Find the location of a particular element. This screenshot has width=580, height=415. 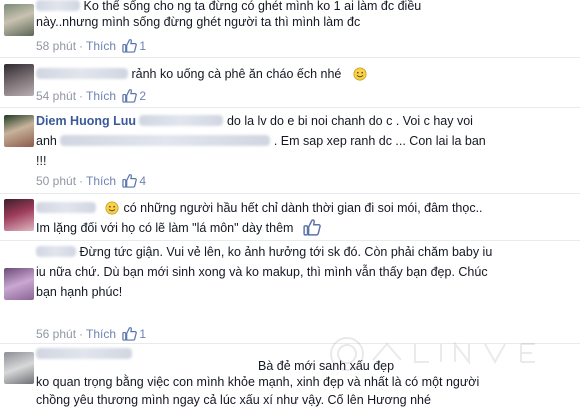

timestamp: 58 phút is located at coordinates (56, 46).